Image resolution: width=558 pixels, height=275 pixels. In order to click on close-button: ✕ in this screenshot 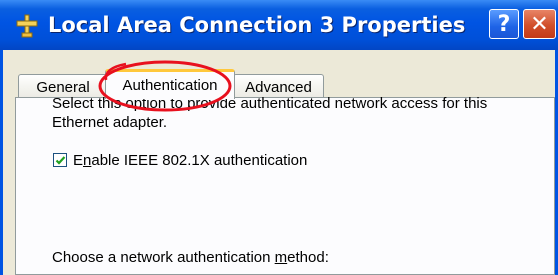, I will do `click(539, 24)`.